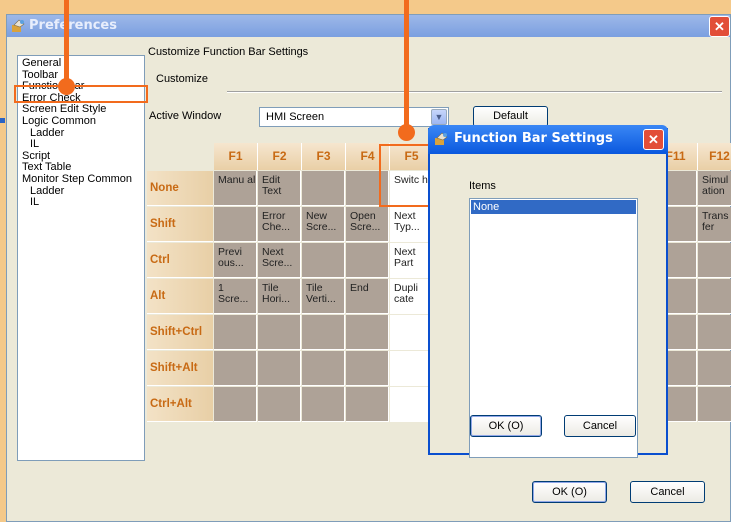 This screenshot has height=522, width=731. What do you see at coordinates (510, 116) in the screenshot?
I see `default-button: Default` at bounding box center [510, 116].